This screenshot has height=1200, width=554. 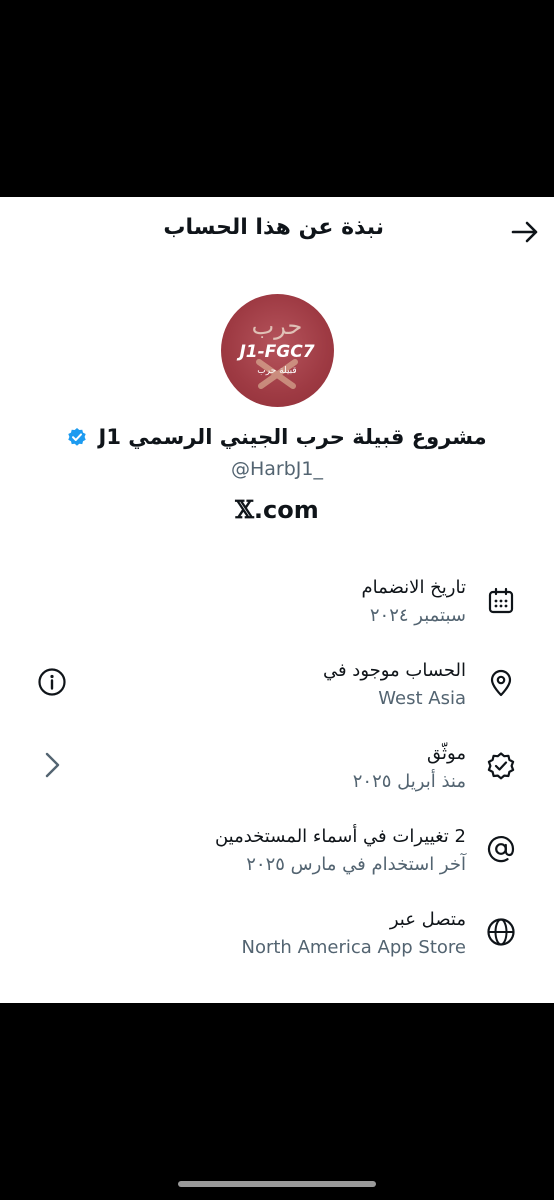 I want to click on site-domain: 𝕏.com, so click(x=277, y=509).